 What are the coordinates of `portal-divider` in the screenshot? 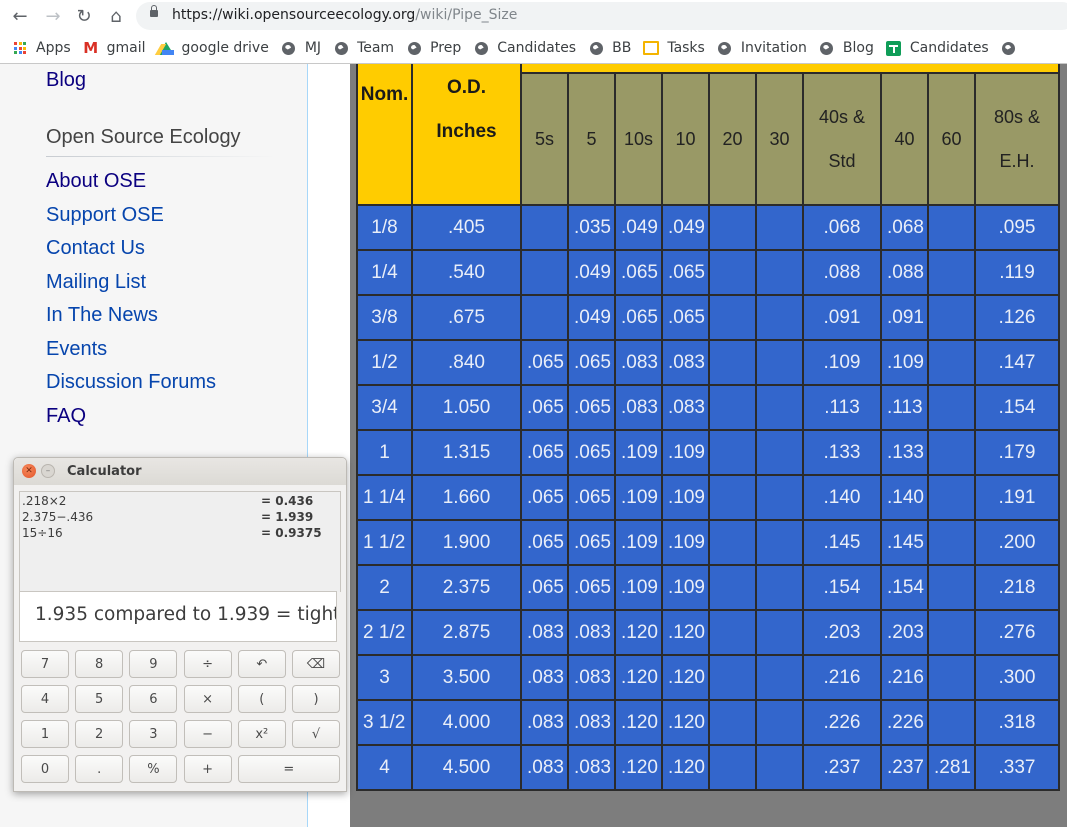 It's located at (161, 156).